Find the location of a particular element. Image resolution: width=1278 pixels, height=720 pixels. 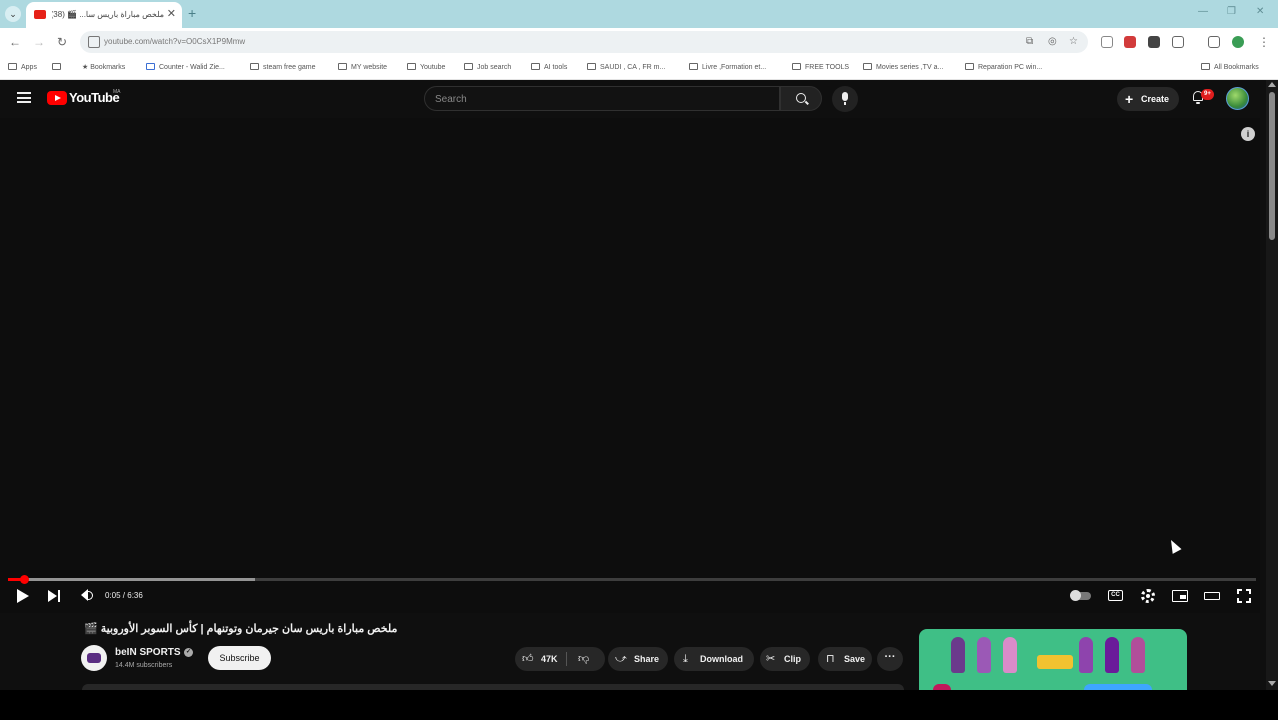

bookmark-bookmarks: ★ Bookmarks is located at coordinates (103, 68).